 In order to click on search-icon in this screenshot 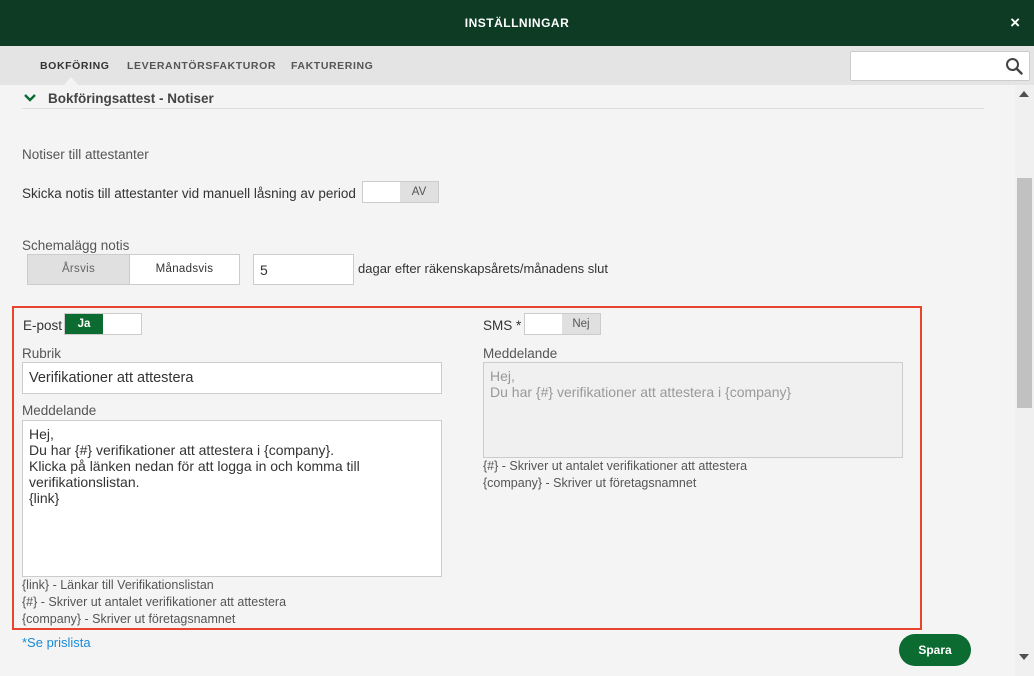, I will do `click(1014, 66)`.